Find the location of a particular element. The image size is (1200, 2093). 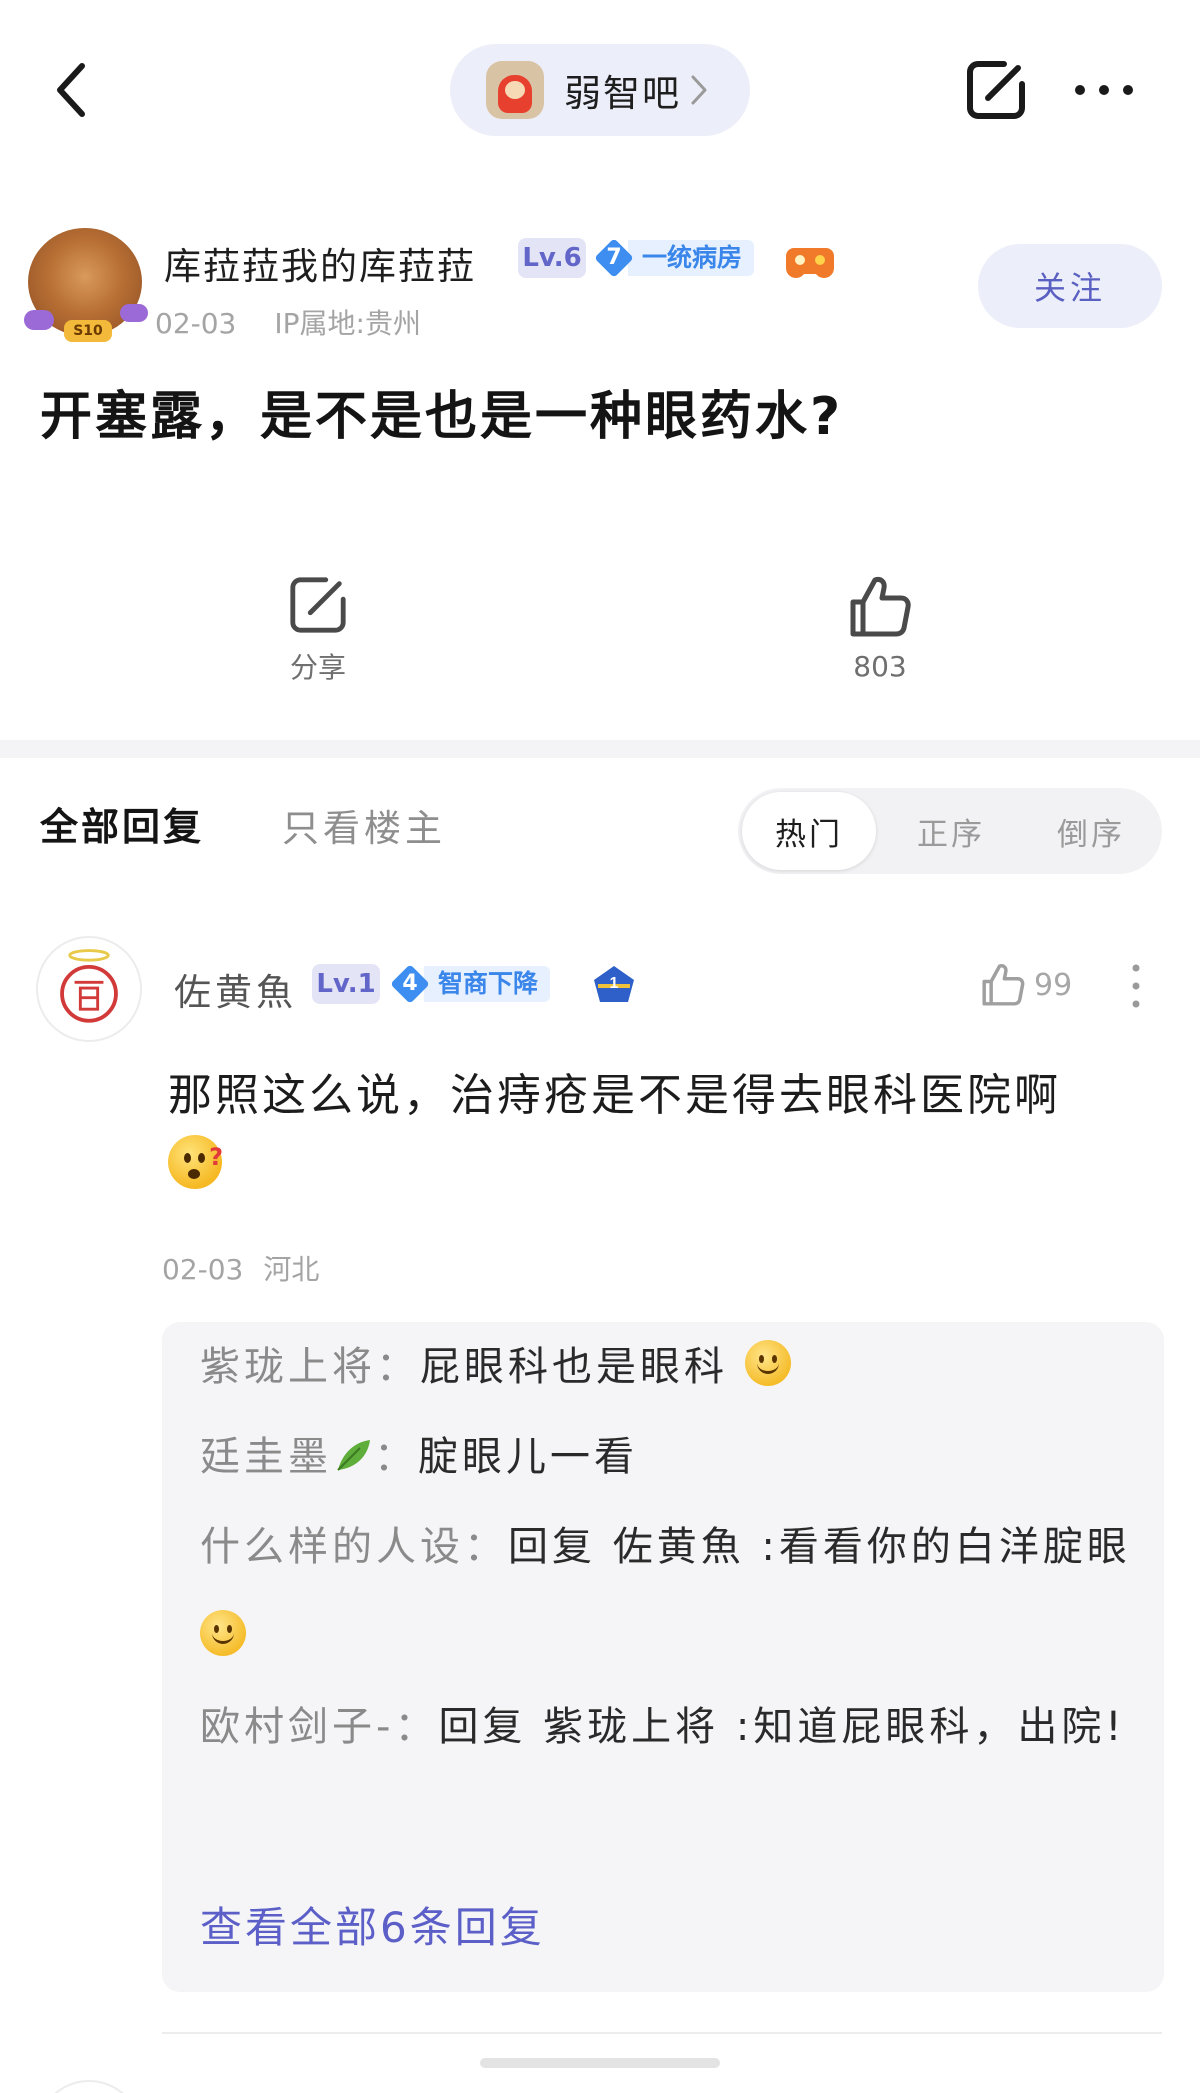

author-name: 库菈菈我的库菈菈 is located at coordinates (320, 263).